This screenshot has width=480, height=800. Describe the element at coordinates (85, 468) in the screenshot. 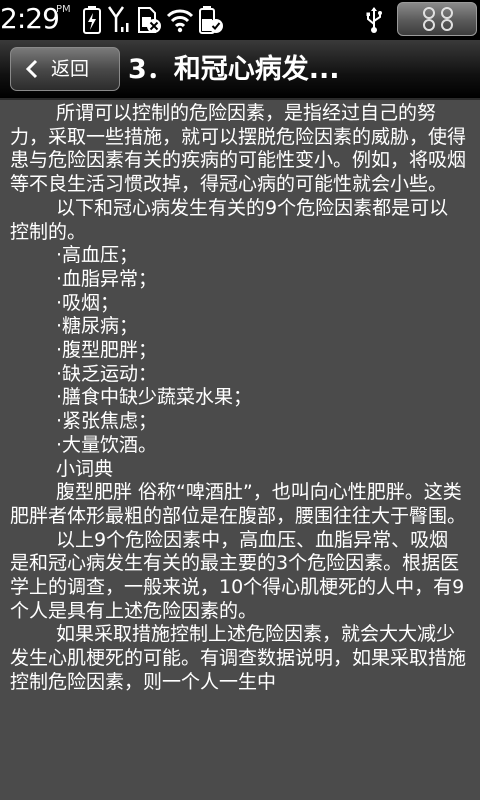

I see `list-item: 小词典` at that location.